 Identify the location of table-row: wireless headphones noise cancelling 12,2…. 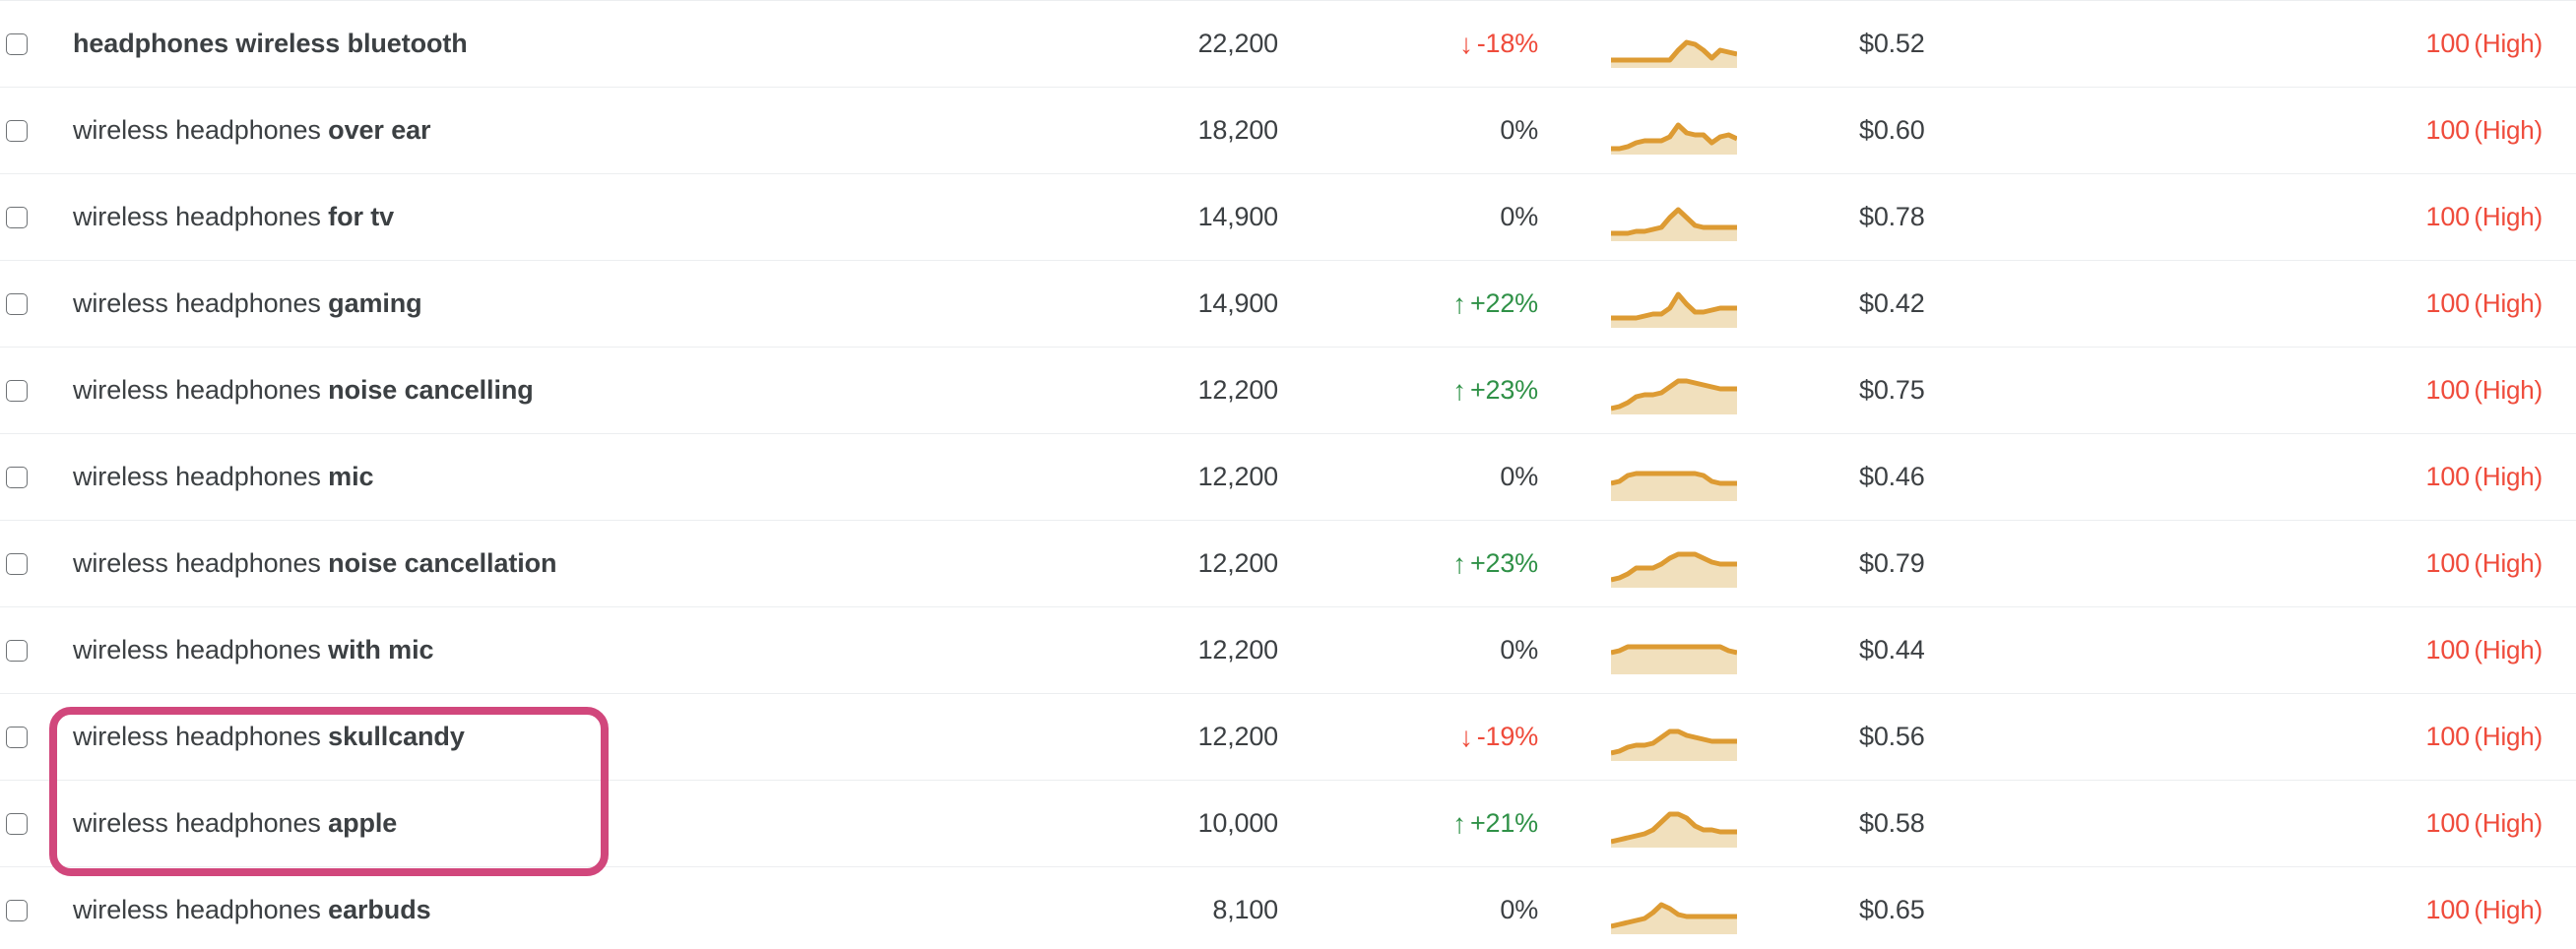
(1288, 390).